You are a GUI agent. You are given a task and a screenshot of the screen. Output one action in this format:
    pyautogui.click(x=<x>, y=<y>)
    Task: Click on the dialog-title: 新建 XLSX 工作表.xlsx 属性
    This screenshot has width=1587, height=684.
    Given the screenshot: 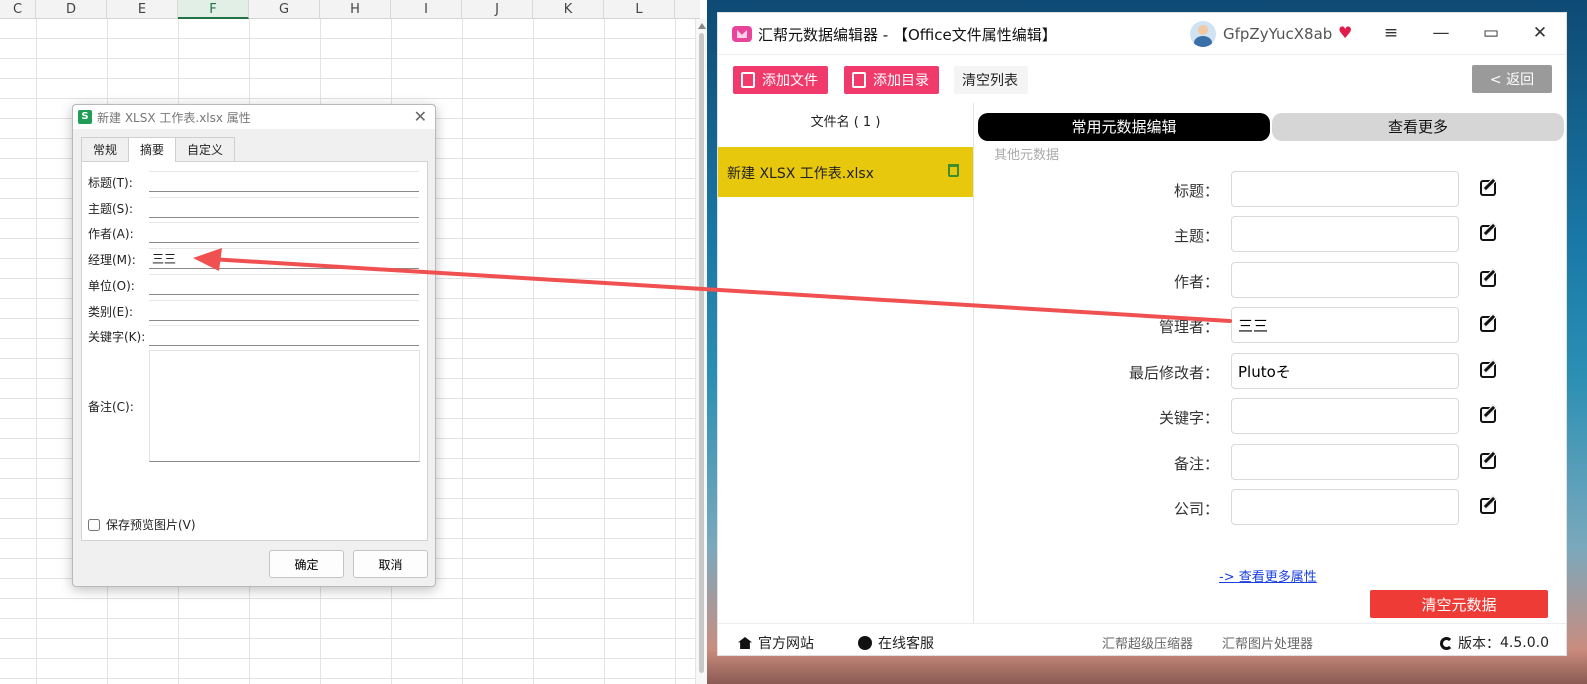 What is the action you would take?
    pyautogui.click(x=174, y=118)
    